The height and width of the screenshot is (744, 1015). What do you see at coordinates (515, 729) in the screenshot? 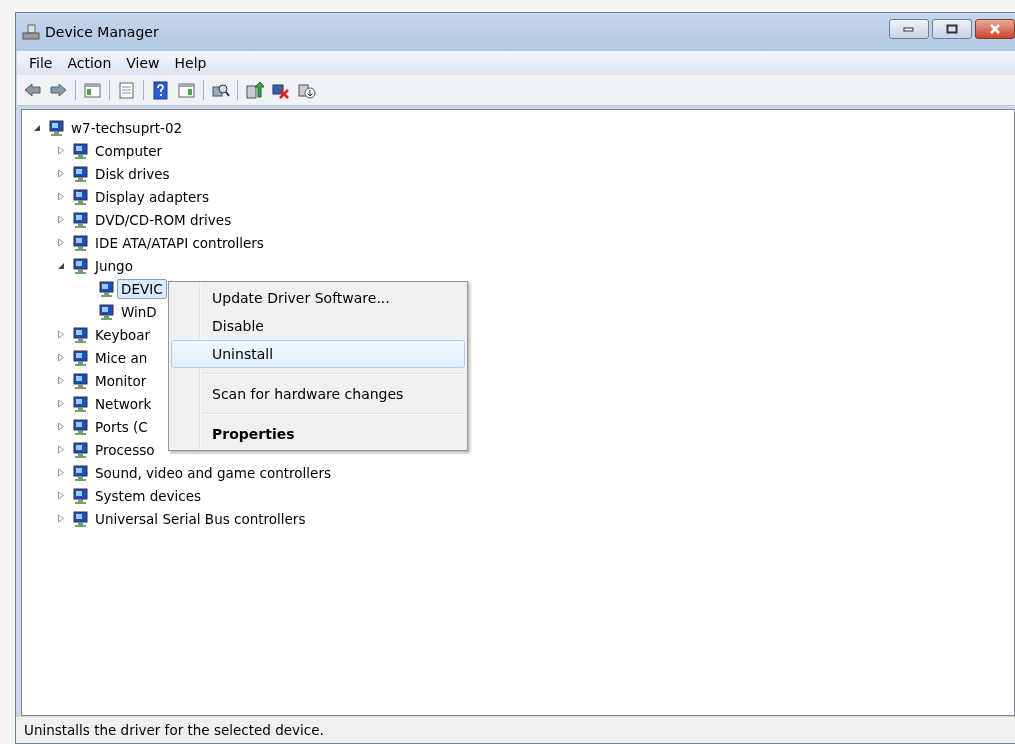
I see `status-text: Uninstalls the driver for the selected device.` at bounding box center [515, 729].